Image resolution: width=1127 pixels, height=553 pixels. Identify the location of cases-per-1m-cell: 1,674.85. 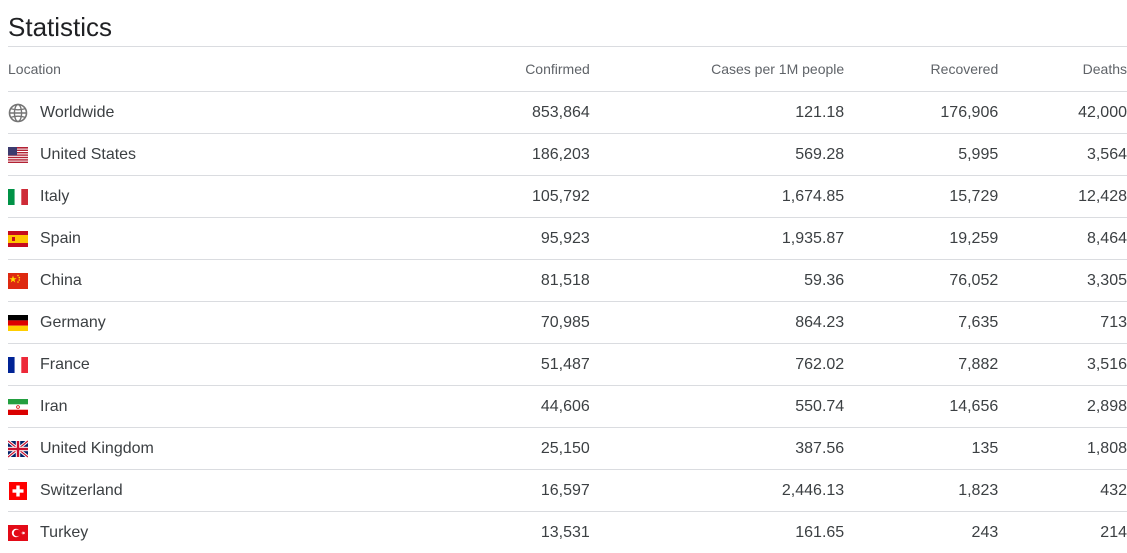
(717, 196).